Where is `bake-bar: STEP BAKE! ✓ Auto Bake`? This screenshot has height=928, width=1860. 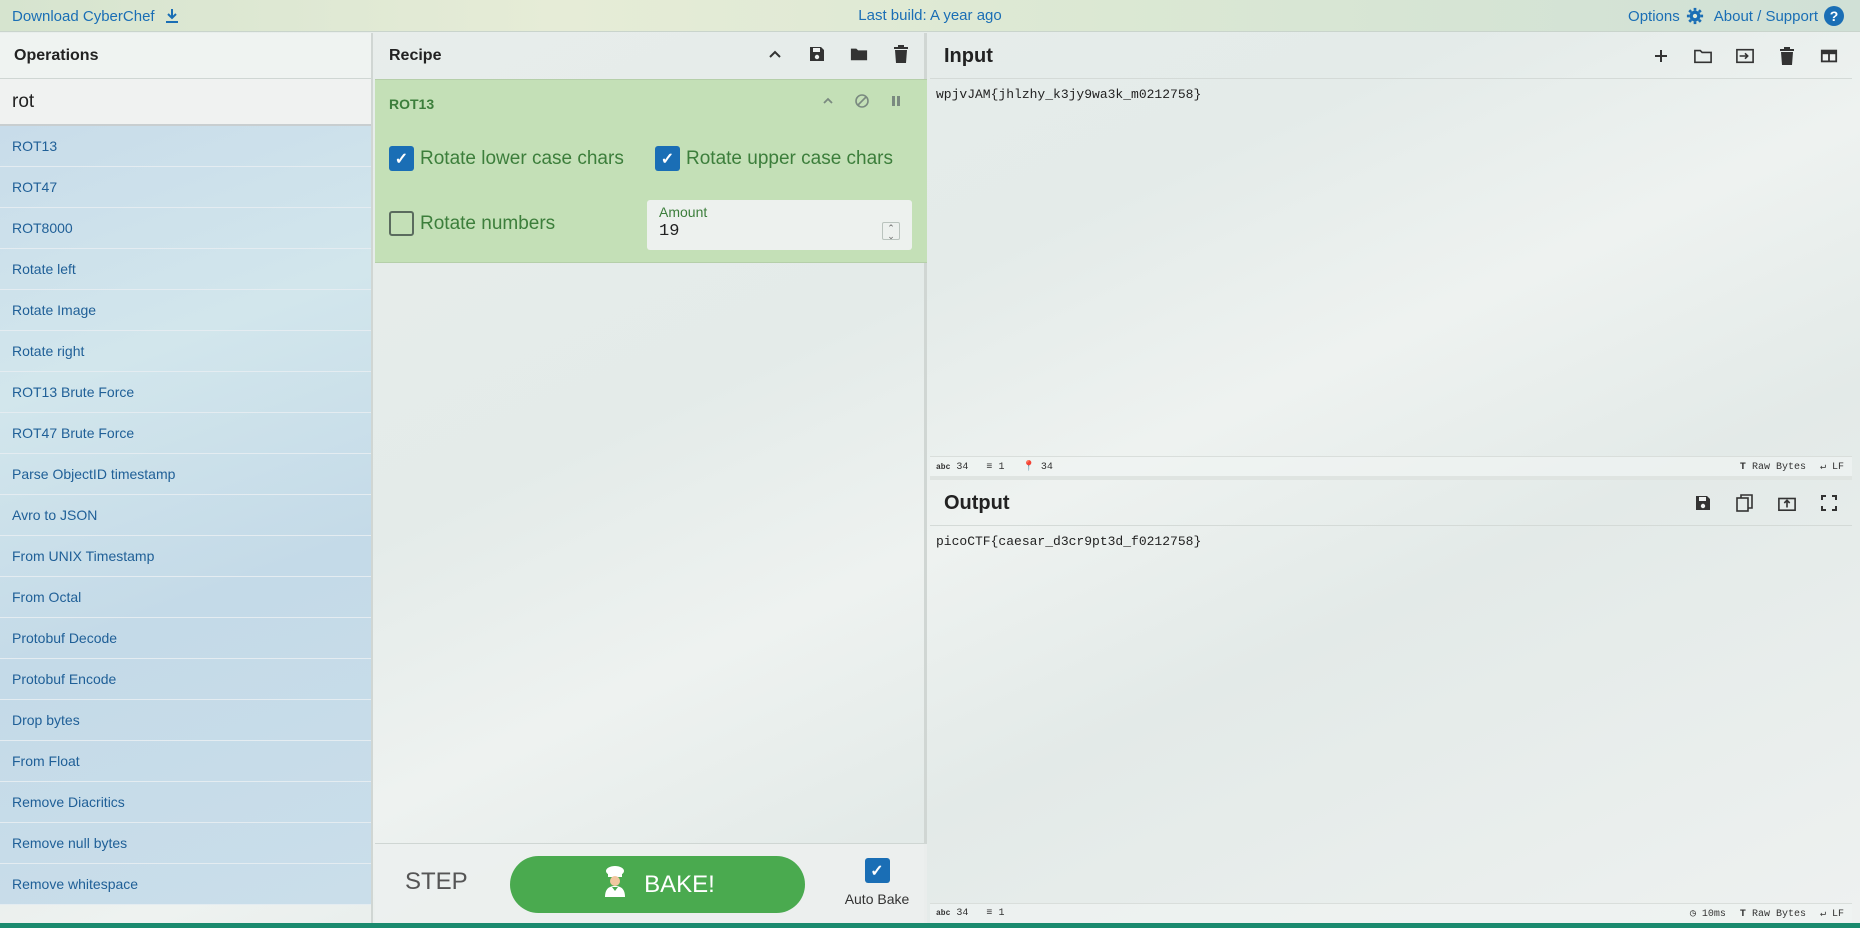
bake-bar: STEP BAKE! ✓ Auto Bake is located at coordinates (651, 883).